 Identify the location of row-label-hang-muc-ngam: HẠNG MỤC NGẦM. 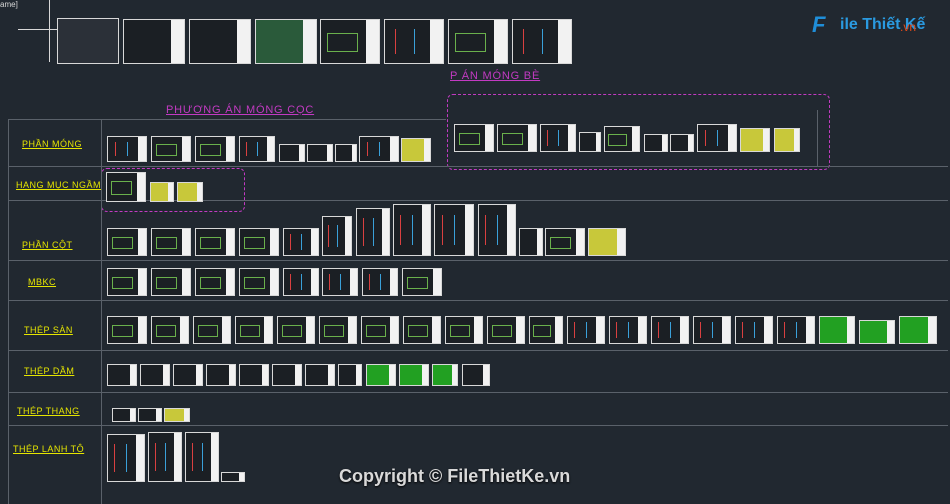
(58, 185).